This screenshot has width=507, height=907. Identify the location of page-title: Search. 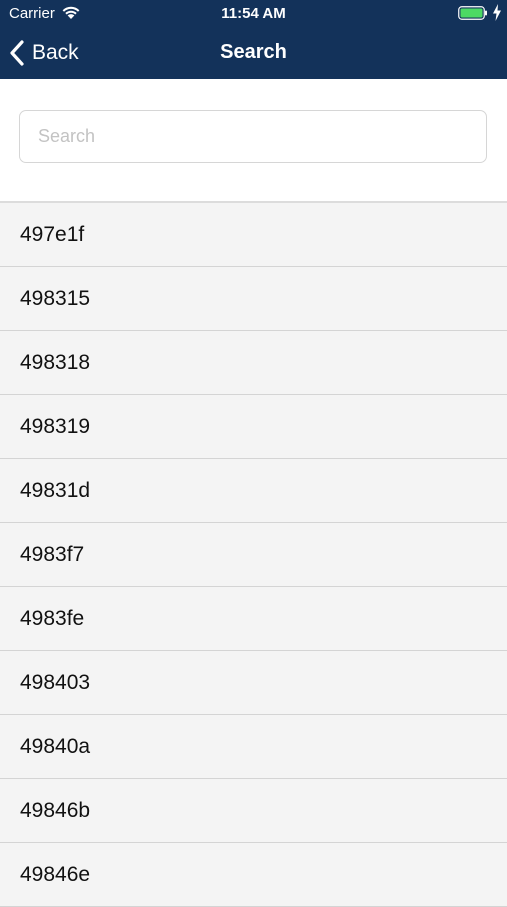
(253, 52).